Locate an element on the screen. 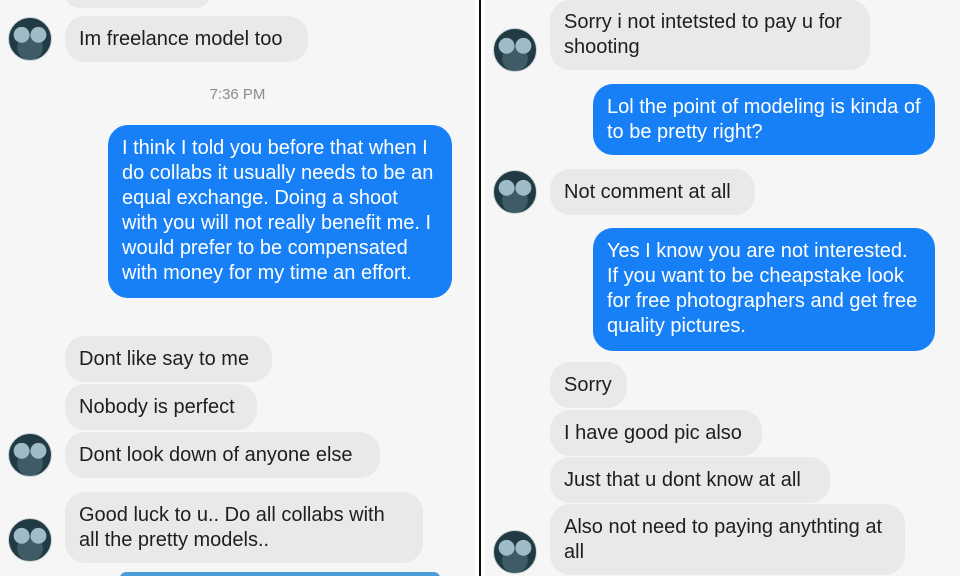 The image size is (960, 576). incoming-message: Not comment at all is located at coordinates (652, 192).